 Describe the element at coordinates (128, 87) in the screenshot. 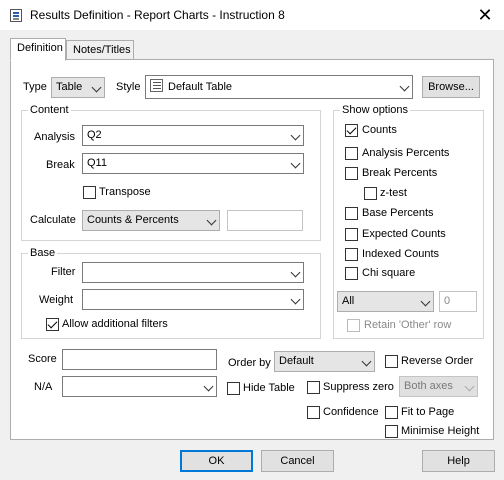

I see `style-label: Style` at that location.